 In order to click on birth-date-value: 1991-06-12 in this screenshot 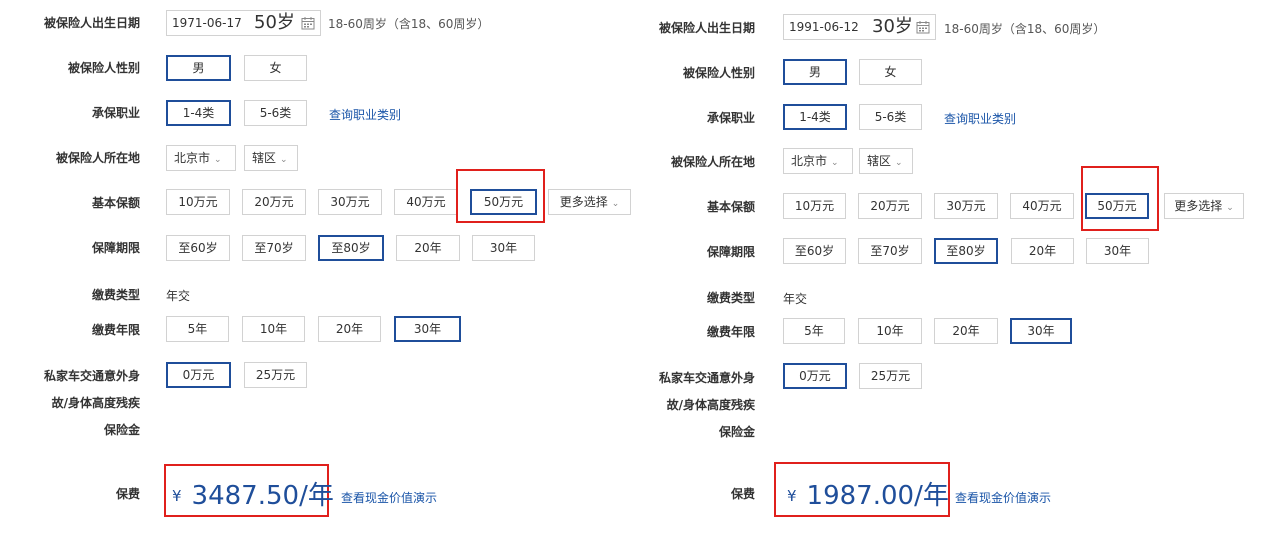, I will do `click(824, 27)`.